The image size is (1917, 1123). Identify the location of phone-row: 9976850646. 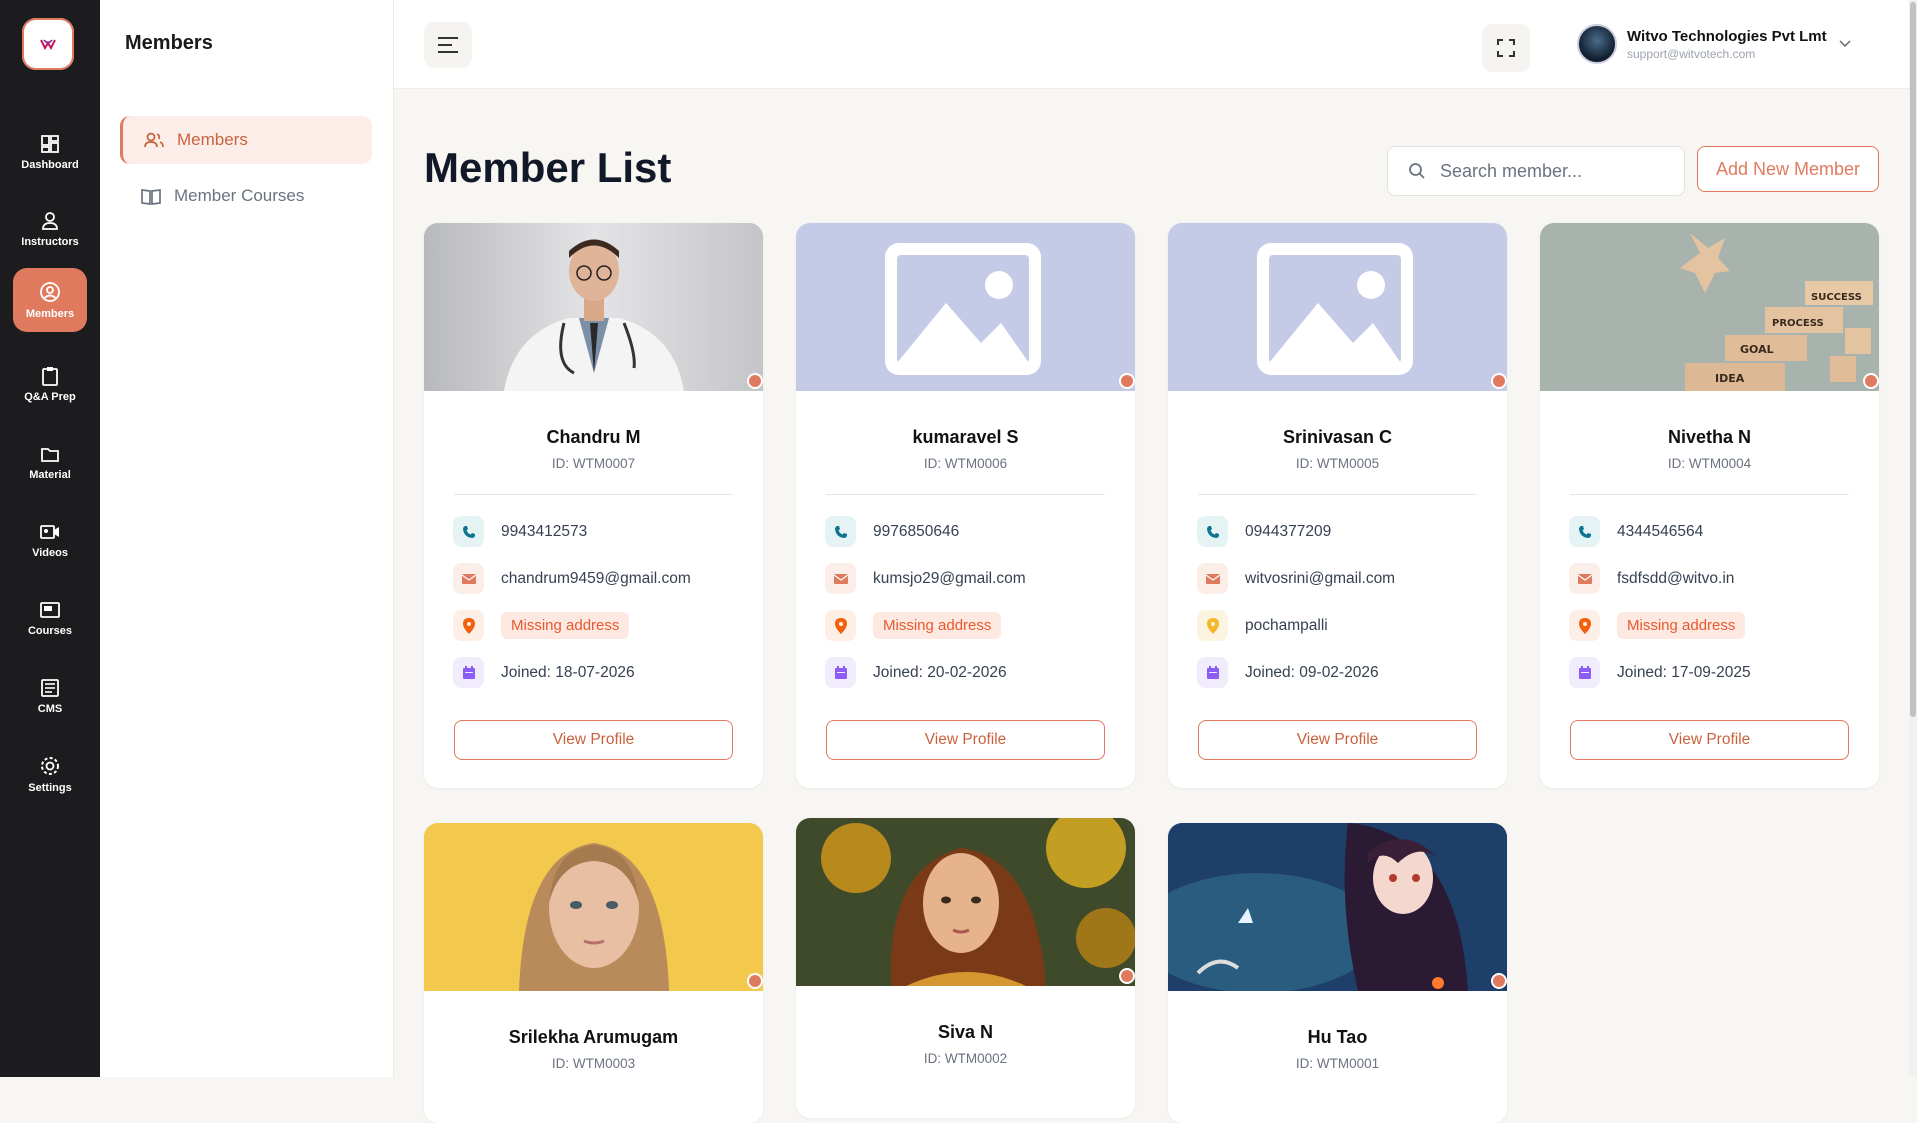
(892, 531).